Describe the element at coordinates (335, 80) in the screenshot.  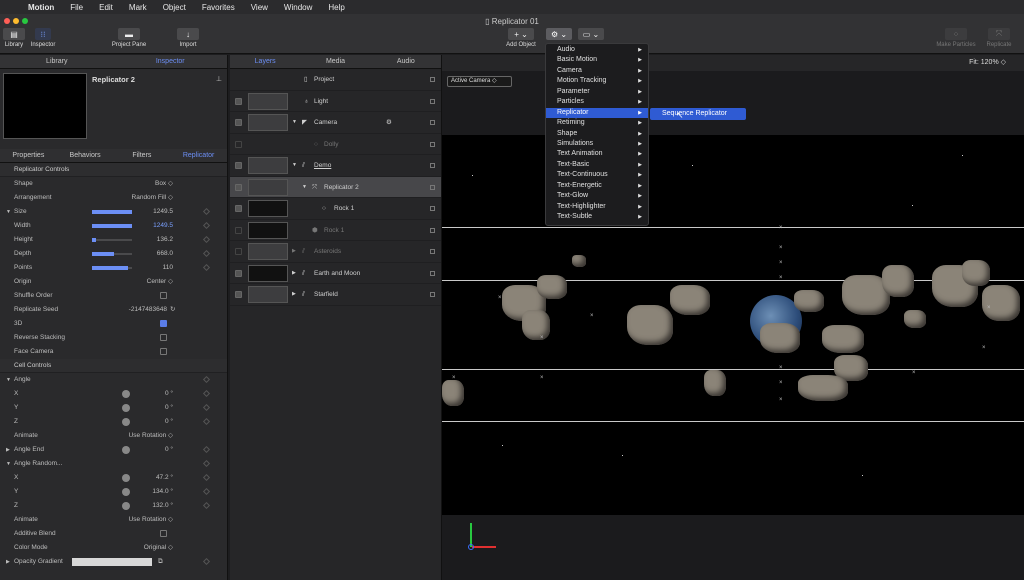
I see `layer-row-project: ▯ Project` at that location.